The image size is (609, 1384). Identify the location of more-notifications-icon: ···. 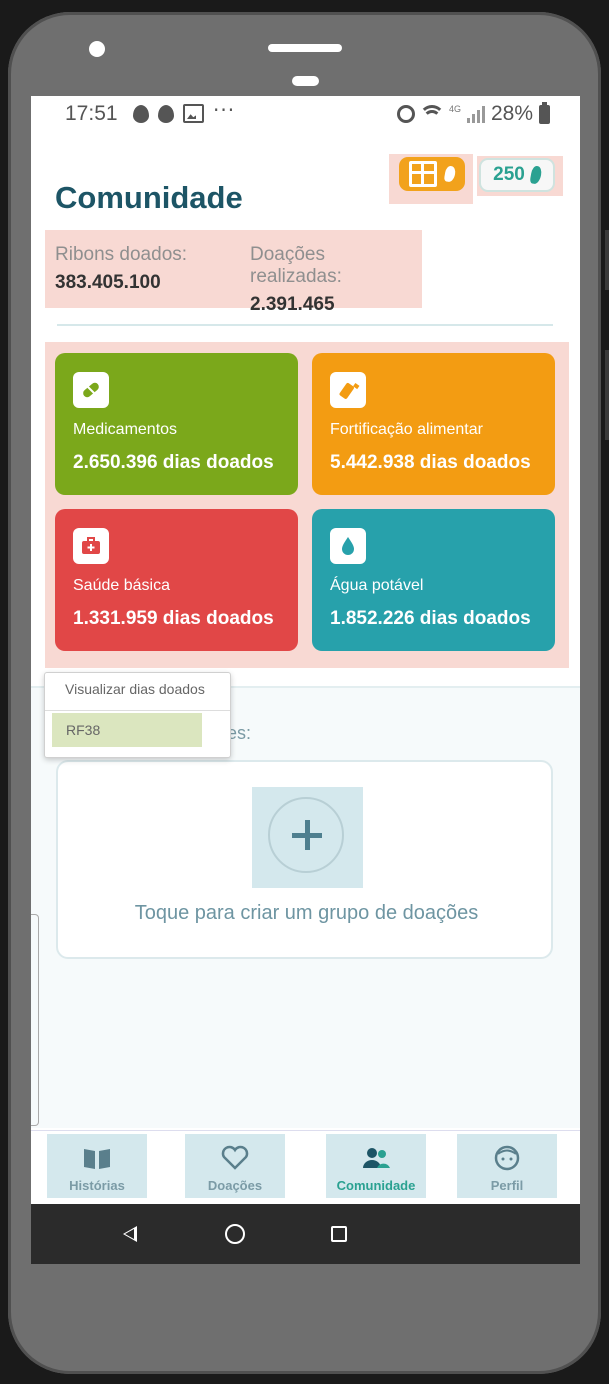
(224, 109).